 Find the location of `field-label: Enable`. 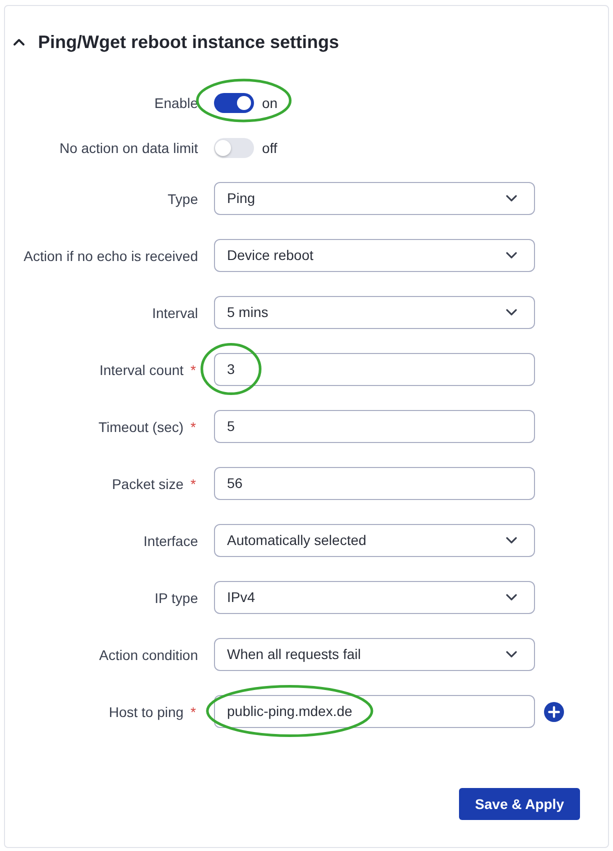

field-label: Enable is located at coordinates (176, 103).